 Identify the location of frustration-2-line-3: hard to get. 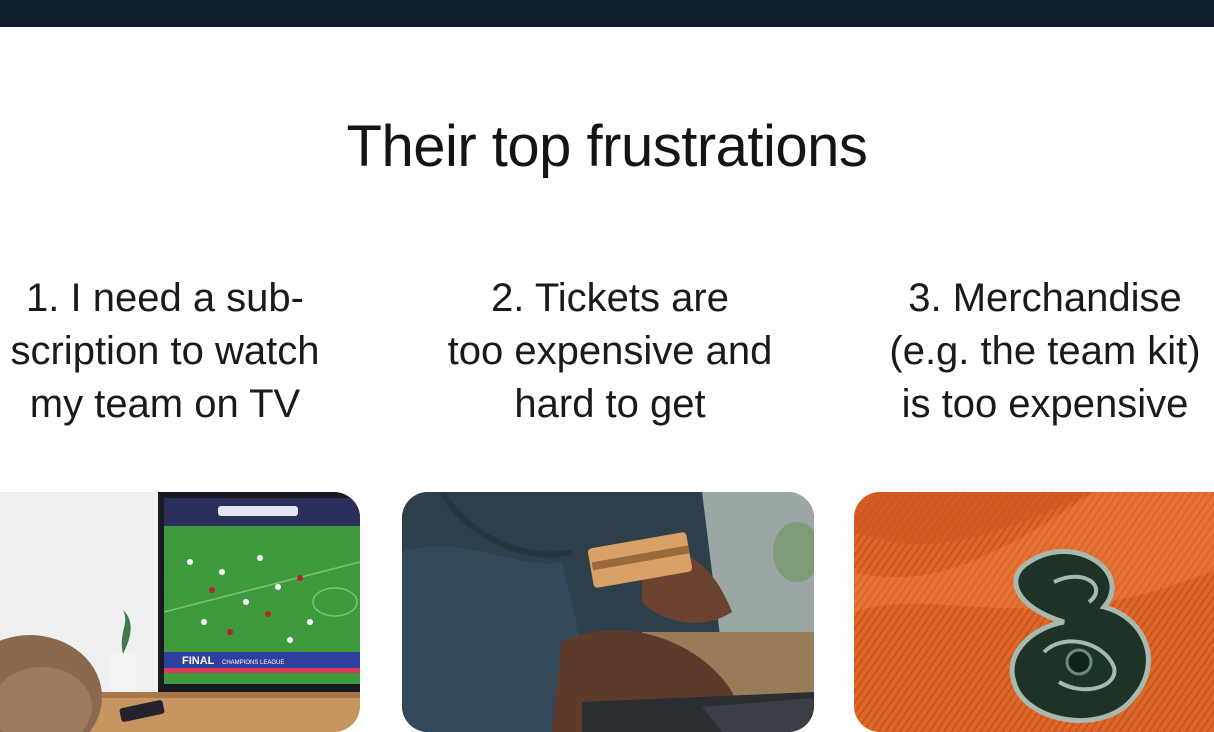
(610, 404).